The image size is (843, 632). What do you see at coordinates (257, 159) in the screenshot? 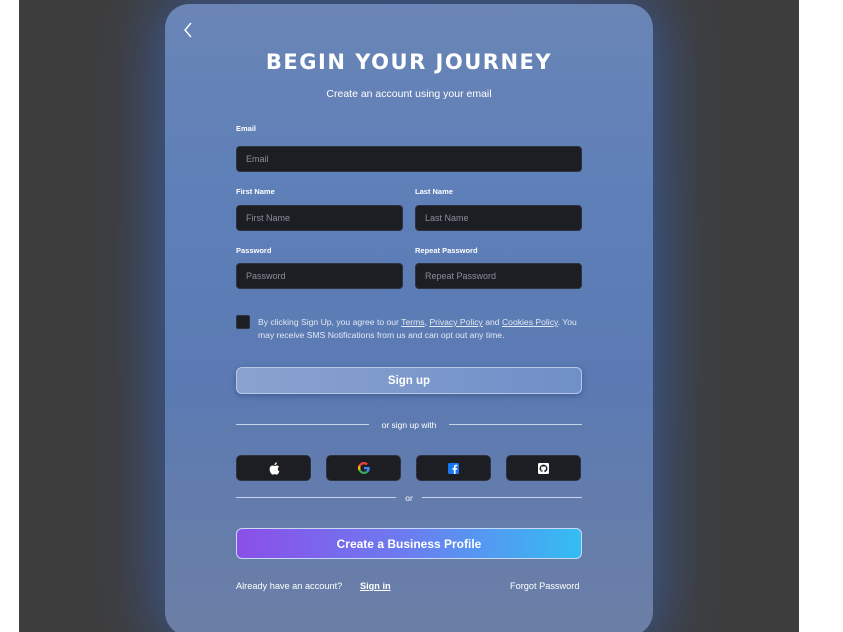
I see `email-placeholder: Email` at bounding box center [257, 159].